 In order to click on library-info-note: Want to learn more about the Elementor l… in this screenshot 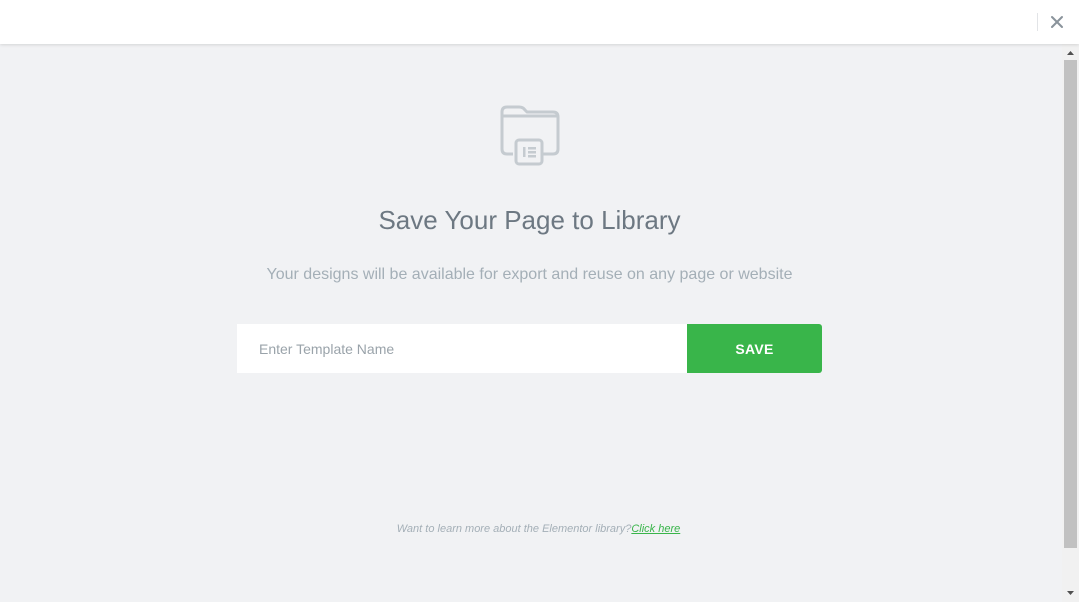, I will do `click(538, 529)`.